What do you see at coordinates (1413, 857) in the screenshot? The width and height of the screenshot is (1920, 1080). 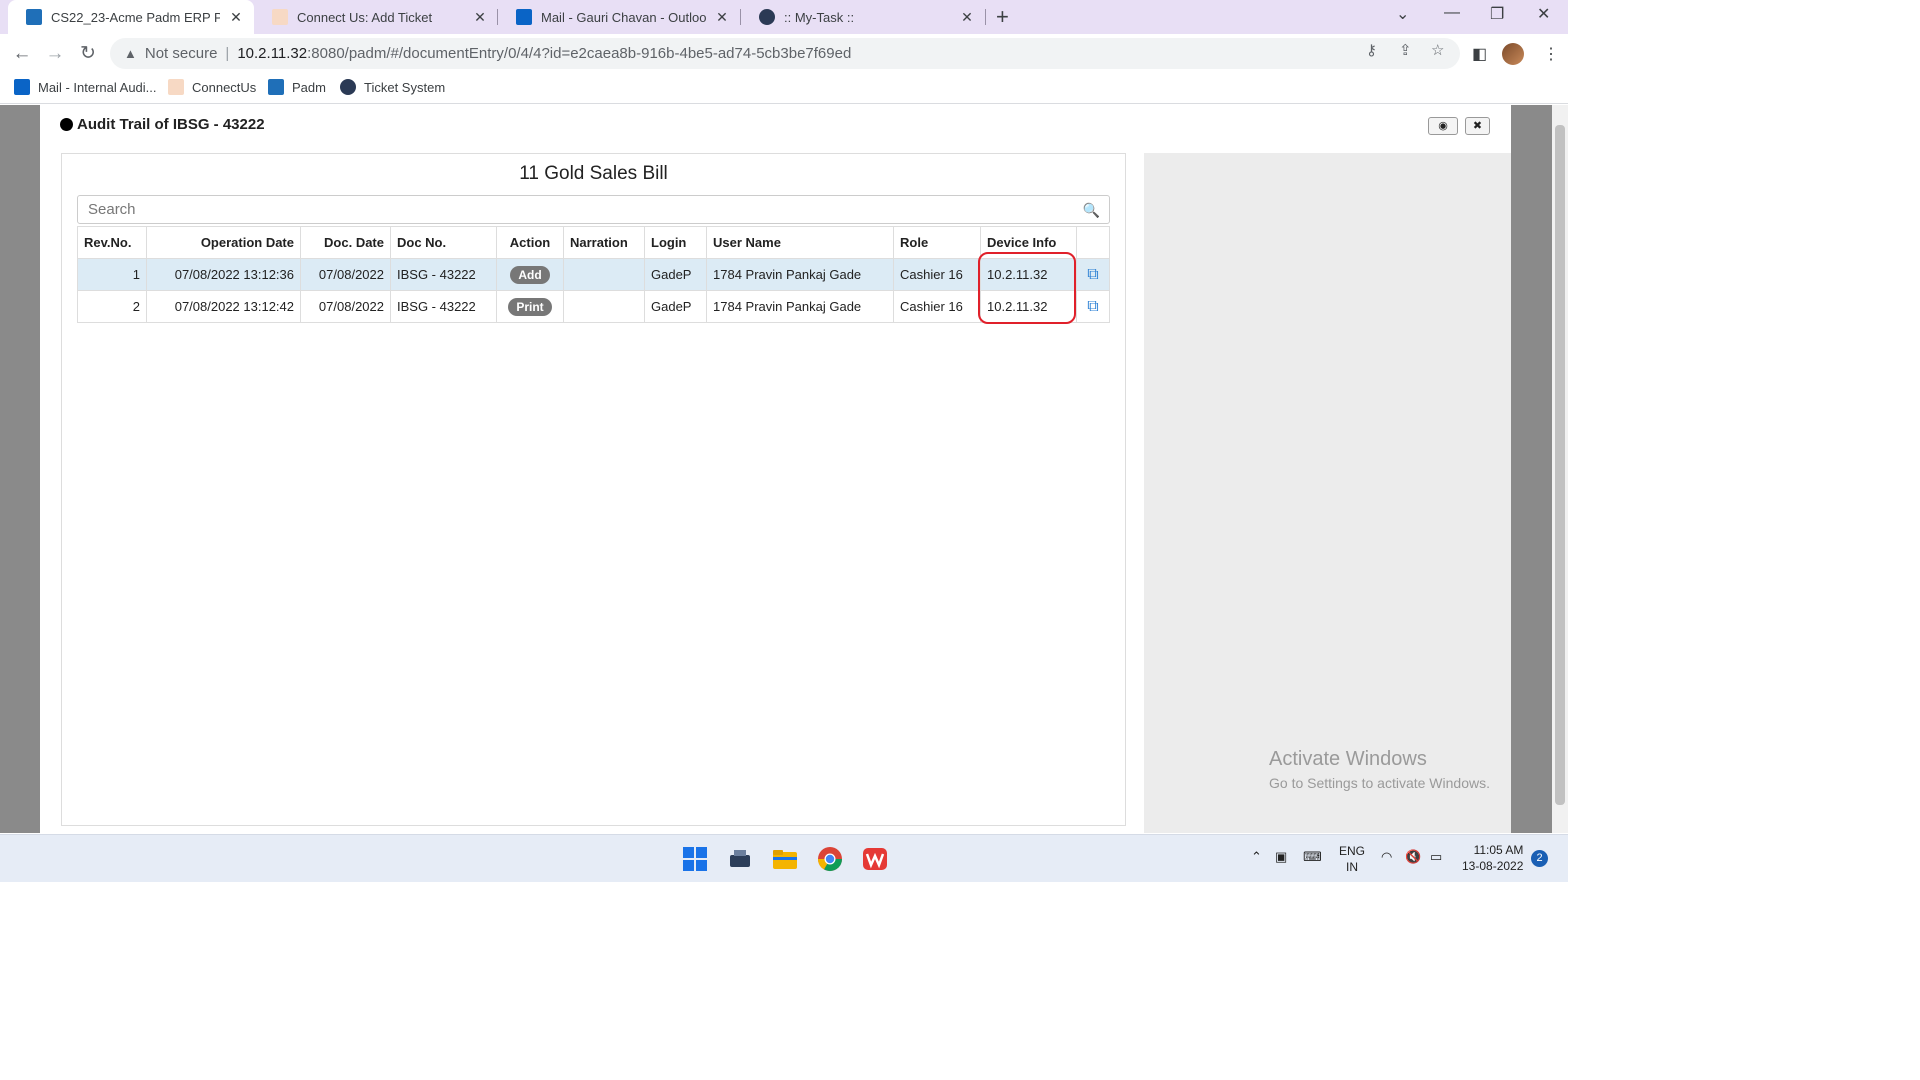 I see `volume-muted-icon: 🔇` at bounding box center [1413, 857].